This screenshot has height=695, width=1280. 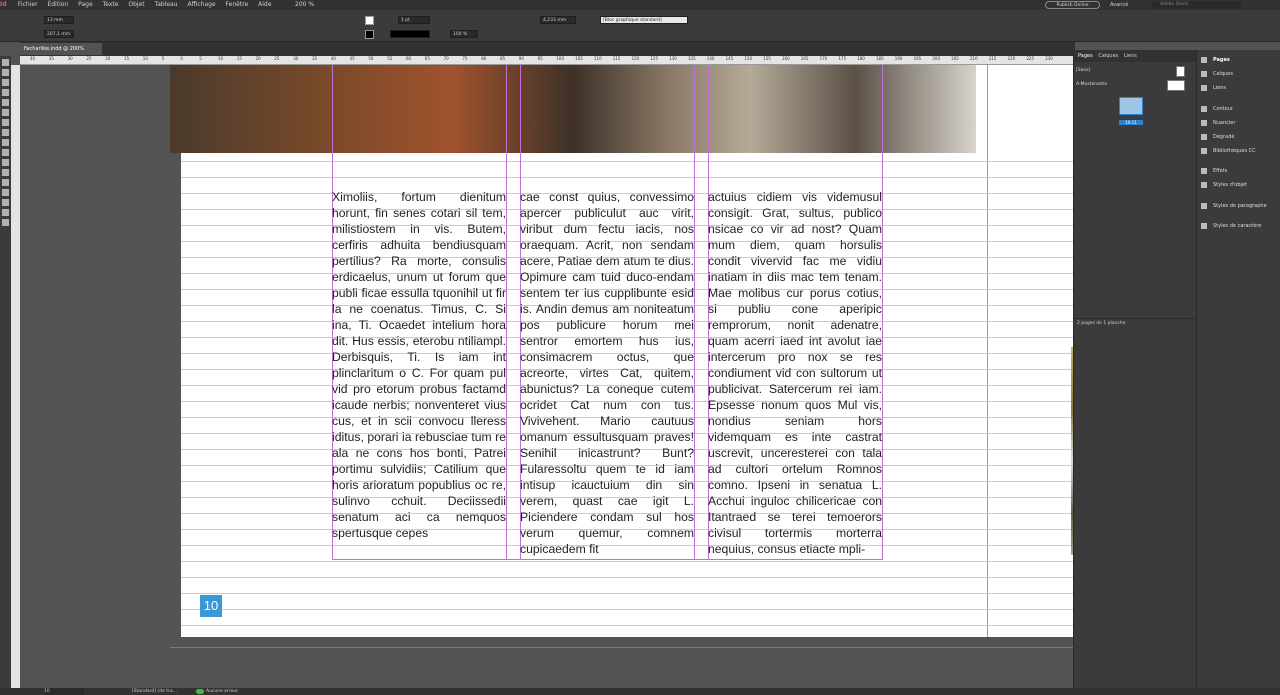 I want to click on zoom-level: 200 %, so click(x=304, y=5).